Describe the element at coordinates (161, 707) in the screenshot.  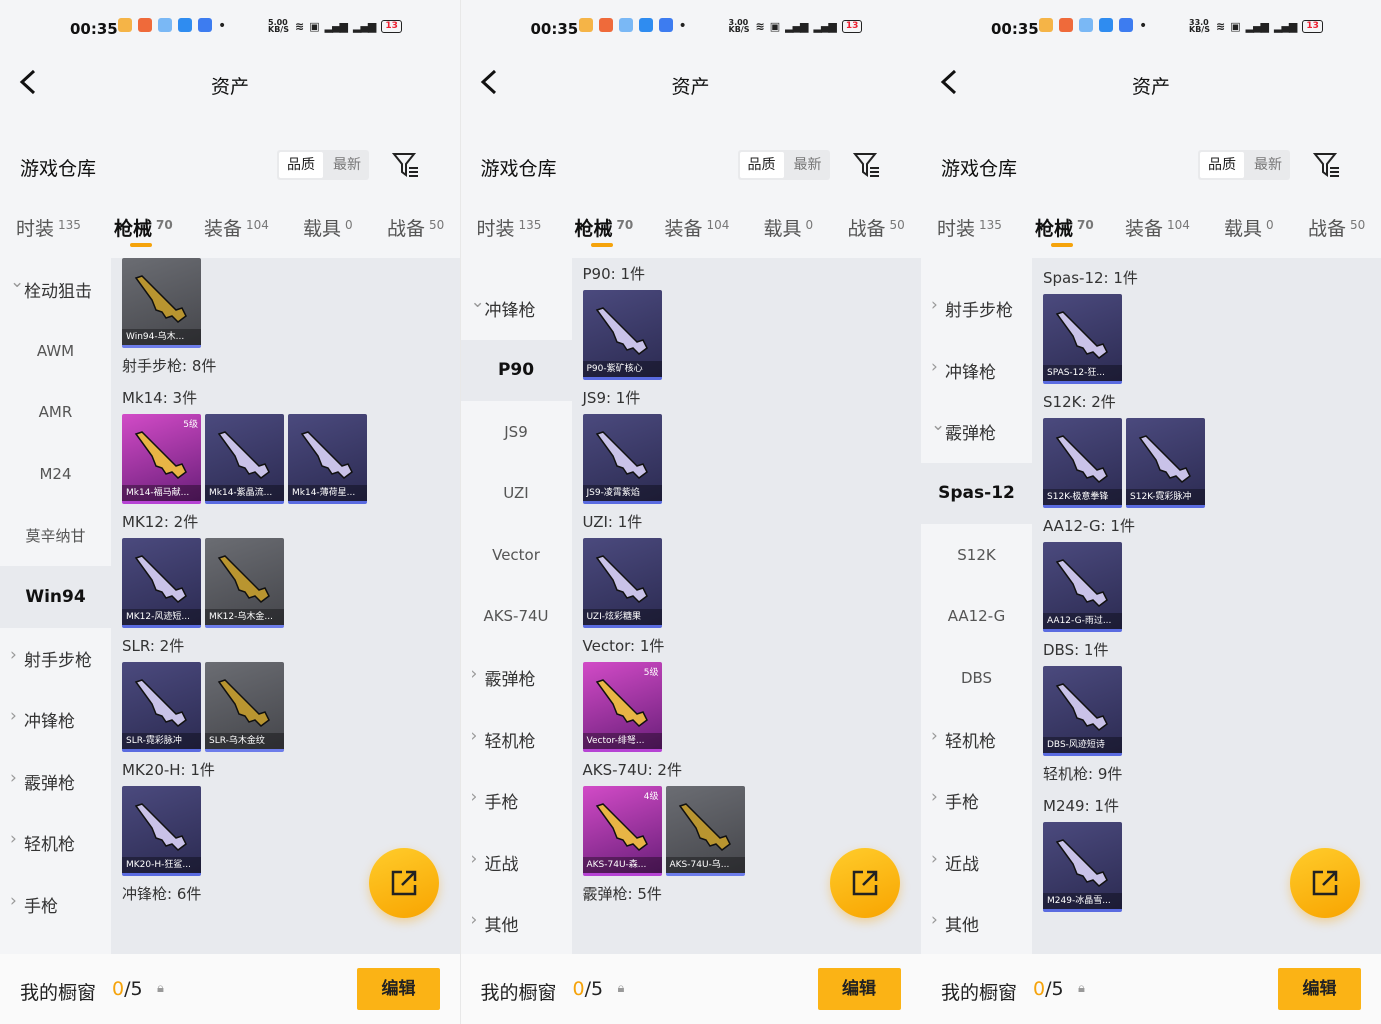
I see `item-card: SLR-霓彩脉冲` at that location.